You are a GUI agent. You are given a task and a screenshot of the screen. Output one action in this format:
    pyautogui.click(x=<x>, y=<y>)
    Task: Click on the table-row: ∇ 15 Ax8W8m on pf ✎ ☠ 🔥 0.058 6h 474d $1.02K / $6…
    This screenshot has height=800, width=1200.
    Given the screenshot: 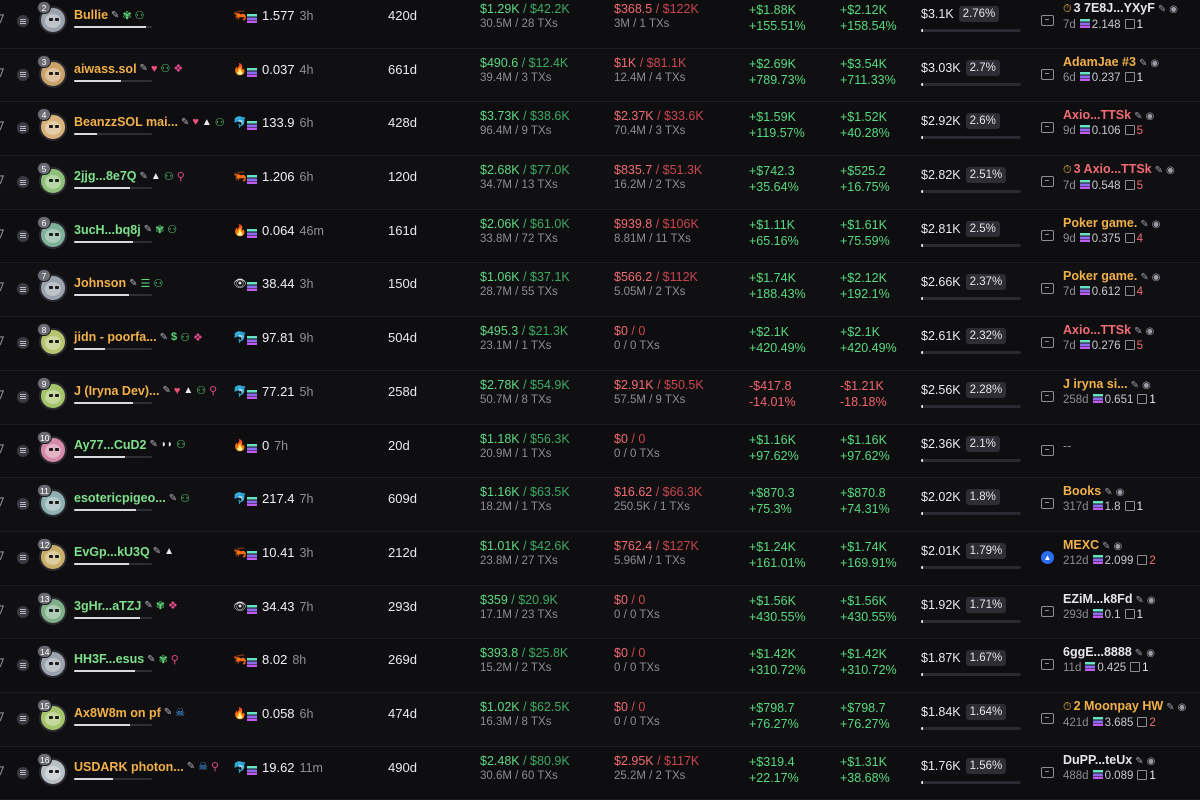 What is the action you would take?
    pyautogui.click(x=600, y=719)
    